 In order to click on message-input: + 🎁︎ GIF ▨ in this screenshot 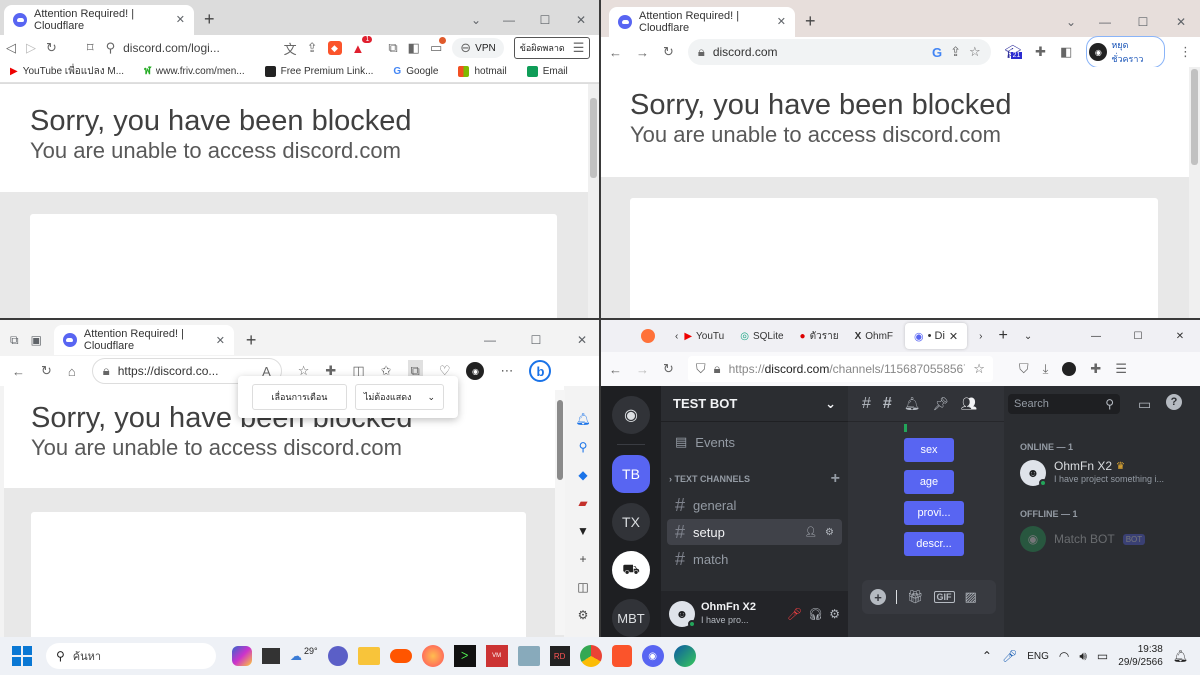, I will do `click(929, 597)`.